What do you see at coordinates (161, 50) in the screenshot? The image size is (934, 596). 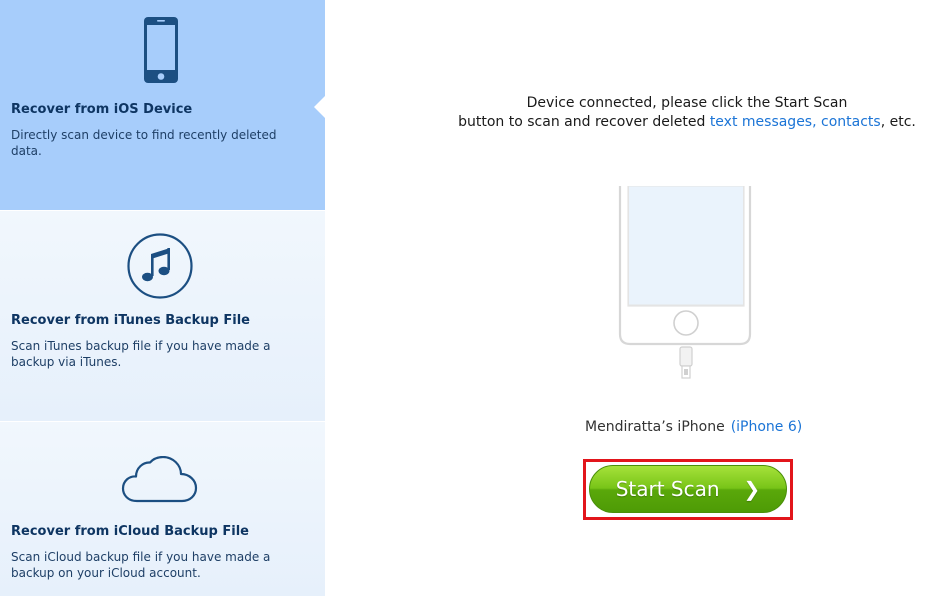 I see `phone-icon` at bounding box center [161, 50].